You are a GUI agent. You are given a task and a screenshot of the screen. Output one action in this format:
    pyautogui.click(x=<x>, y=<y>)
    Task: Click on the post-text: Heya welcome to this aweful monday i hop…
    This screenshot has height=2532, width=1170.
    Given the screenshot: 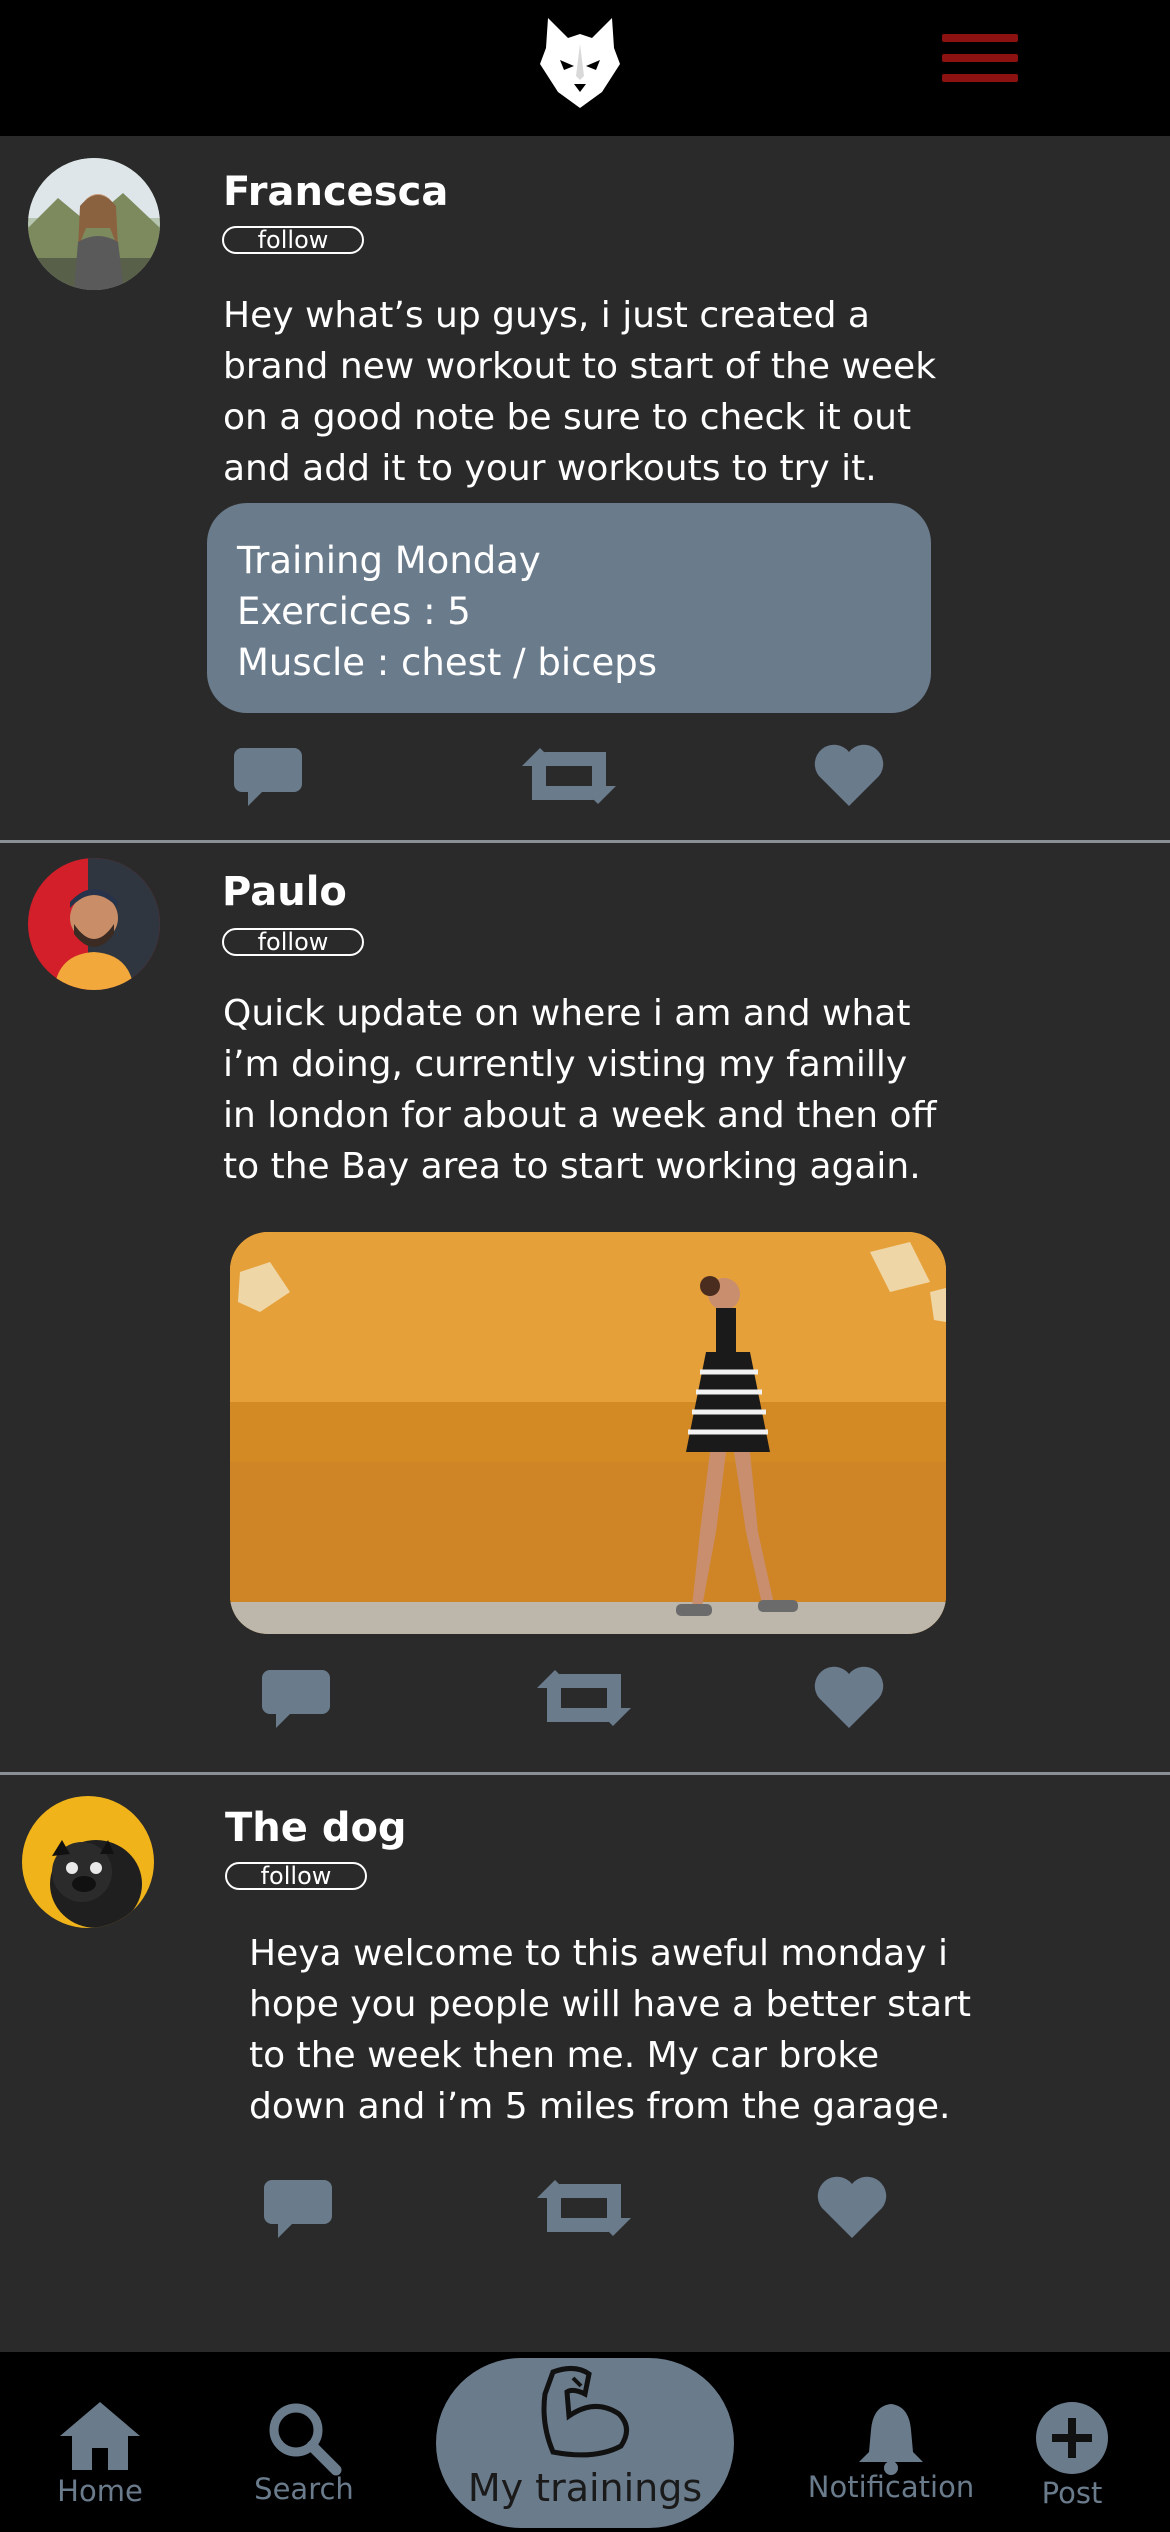 What is the action you would take?
    pyautogui.click(x=610, y=2030)
    